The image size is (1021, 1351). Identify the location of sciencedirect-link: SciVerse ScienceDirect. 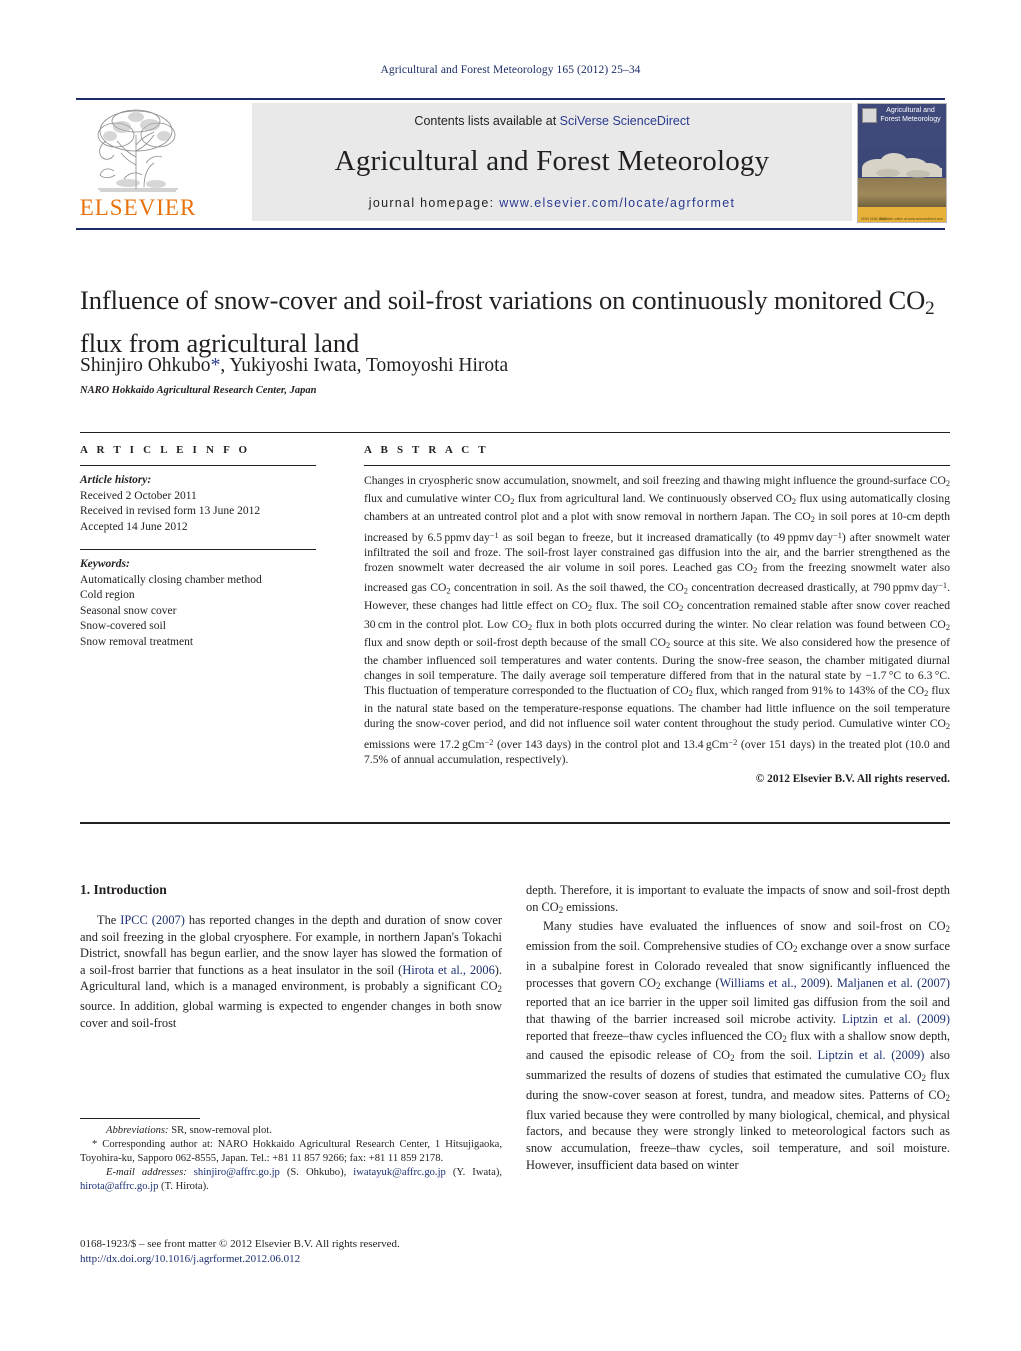
(625, 121).